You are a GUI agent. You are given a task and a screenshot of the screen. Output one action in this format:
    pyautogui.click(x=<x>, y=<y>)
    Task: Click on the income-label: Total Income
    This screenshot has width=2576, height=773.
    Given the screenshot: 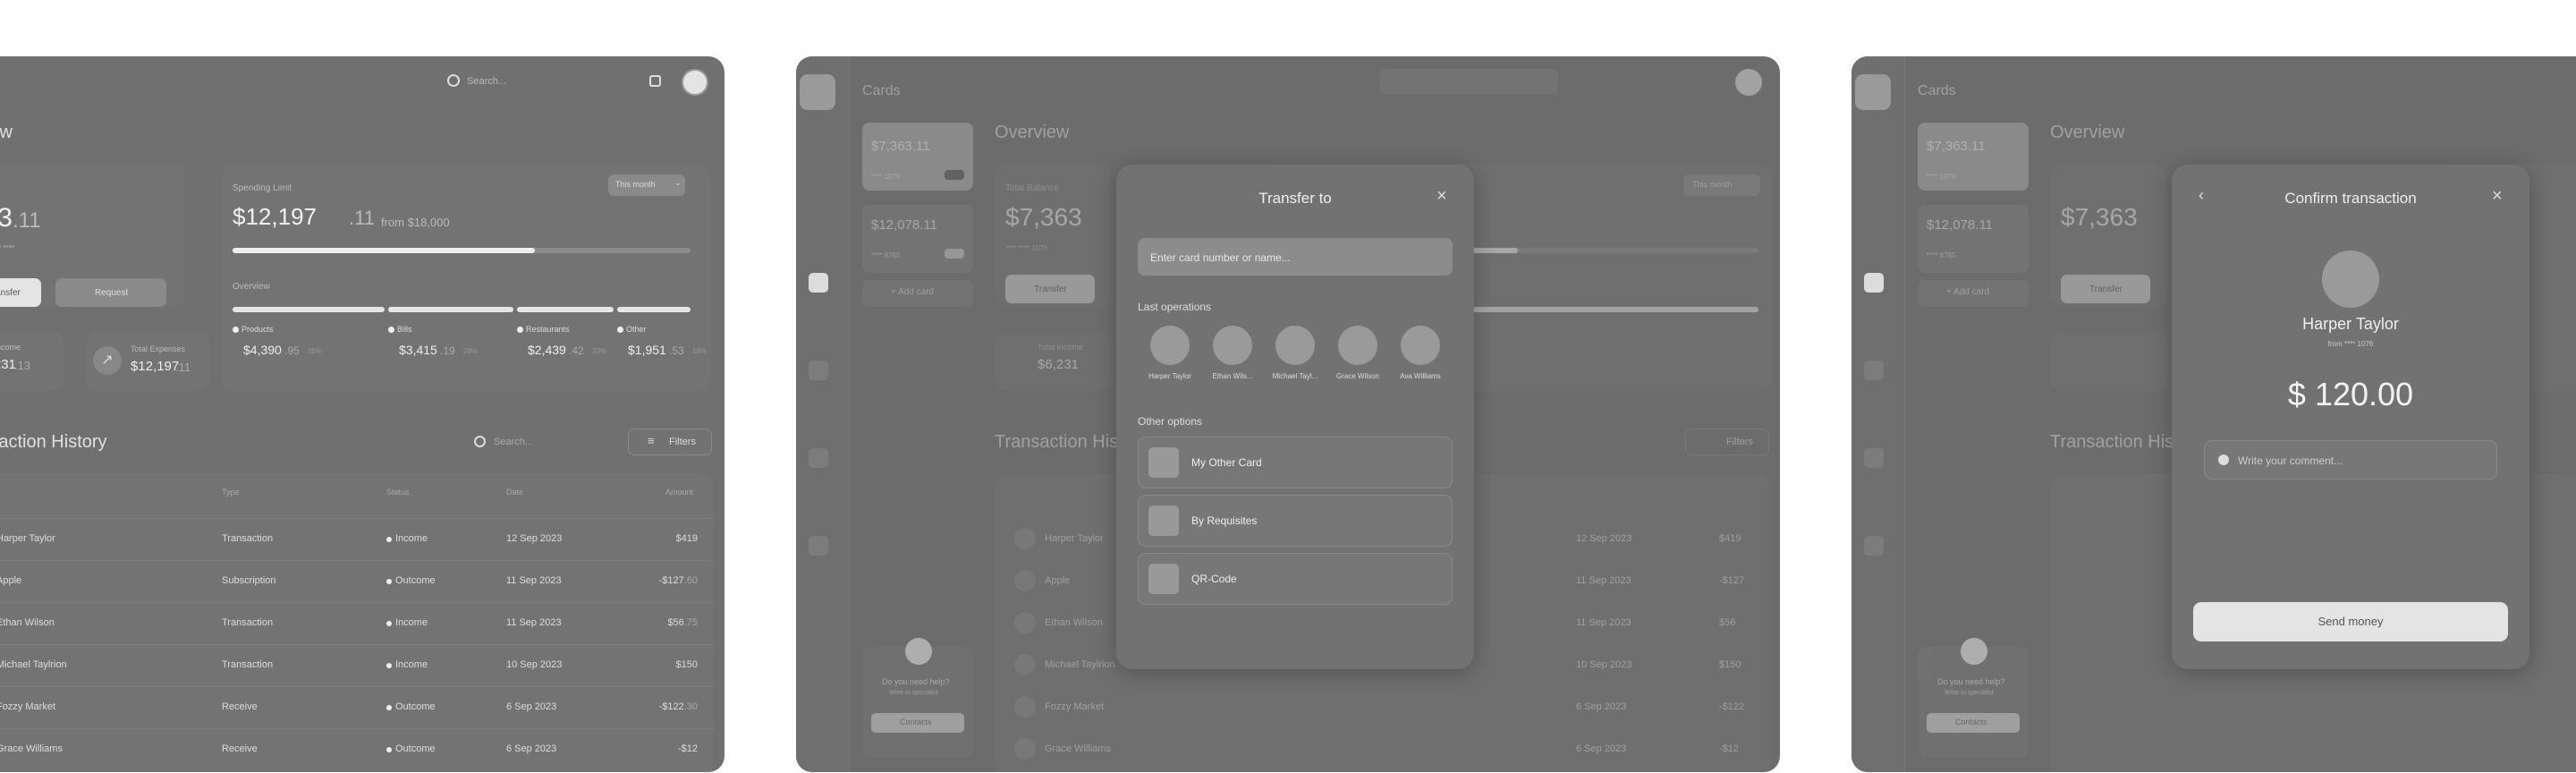 What is the action you would take?
    pyautogui.click(x=10, y=347)
    